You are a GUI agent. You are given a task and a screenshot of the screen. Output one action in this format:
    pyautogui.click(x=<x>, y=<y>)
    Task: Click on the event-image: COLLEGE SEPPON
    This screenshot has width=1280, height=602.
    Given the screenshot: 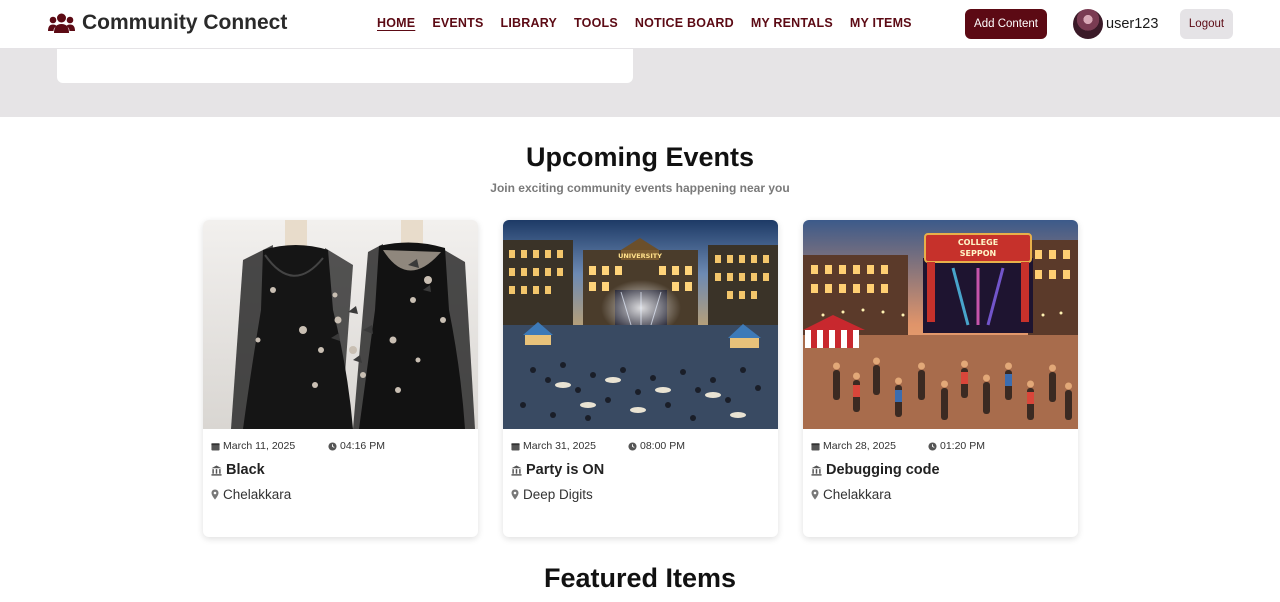 What is the action you would take?
    pyautogui.click(x=940, y=324)
    